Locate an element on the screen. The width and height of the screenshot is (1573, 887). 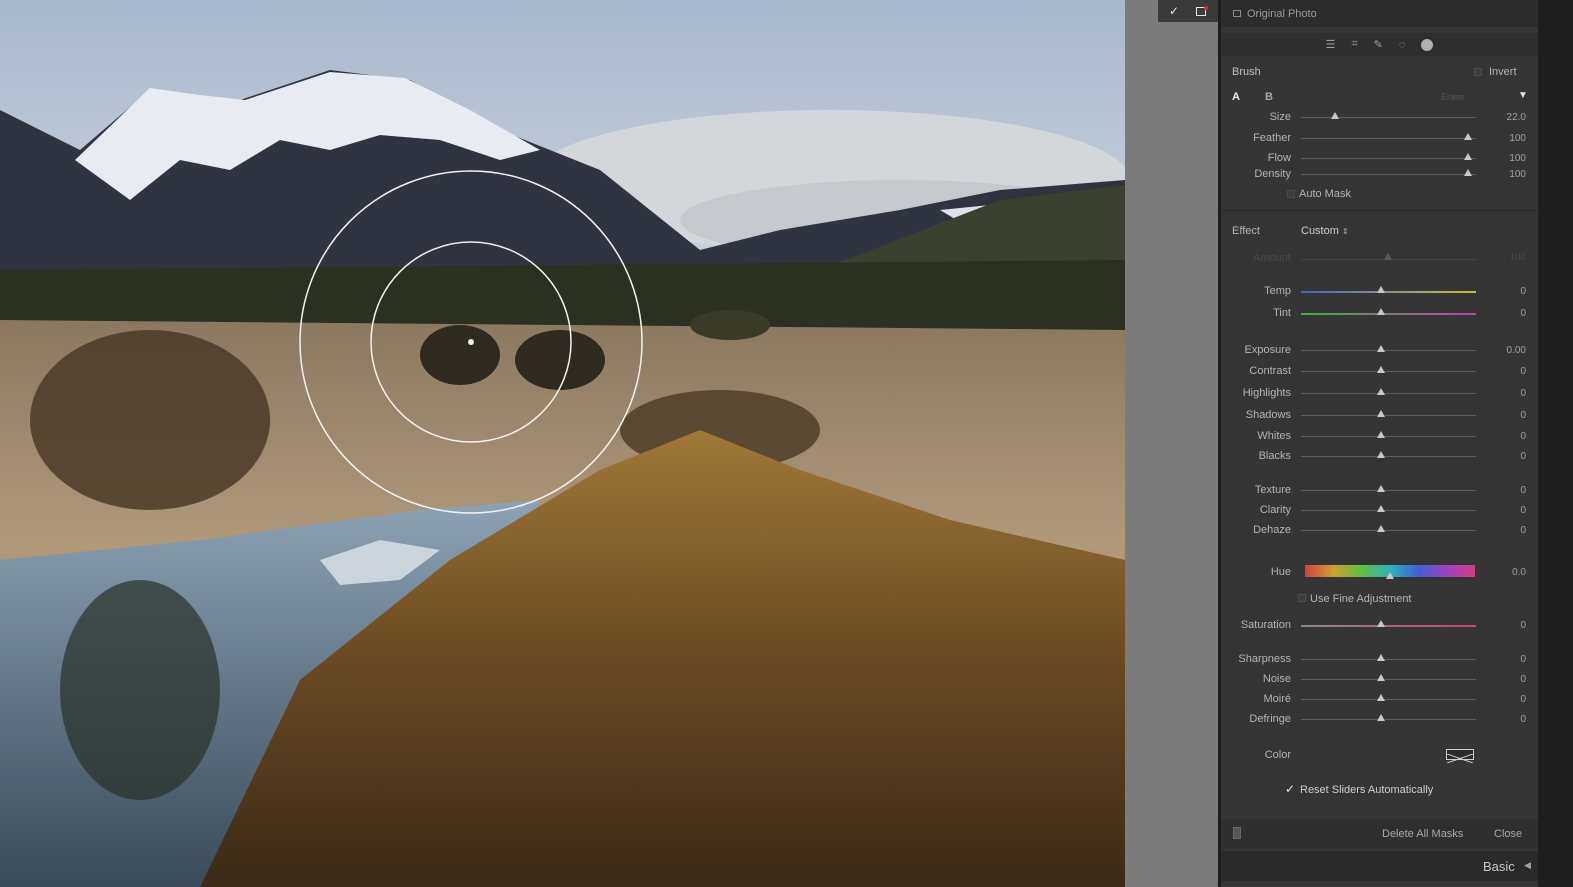
mask-toggle-icon is located at coordinates (1237, 833).